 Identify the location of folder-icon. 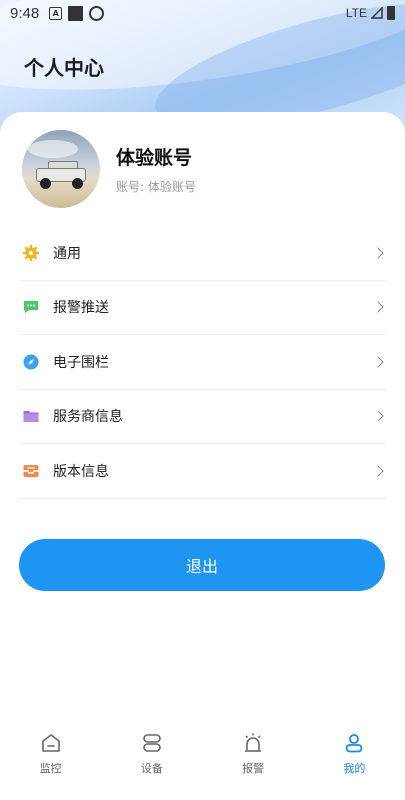
(31, 416).